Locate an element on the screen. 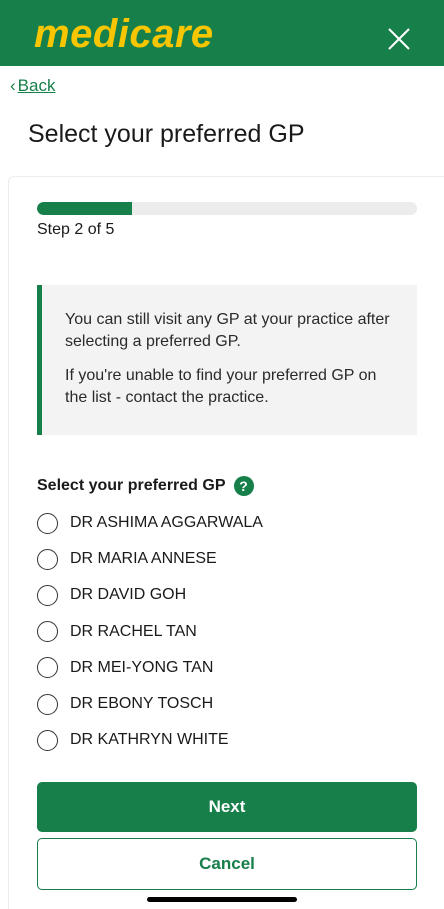 The image size is (444, 909). gp-option-label: DR RACHEL TAN is located at coordinates (133, 631).